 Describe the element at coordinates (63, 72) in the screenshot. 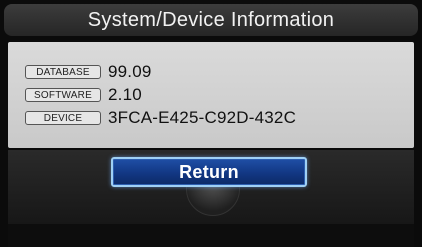

I see `database-tag: DATABASE` at that location.